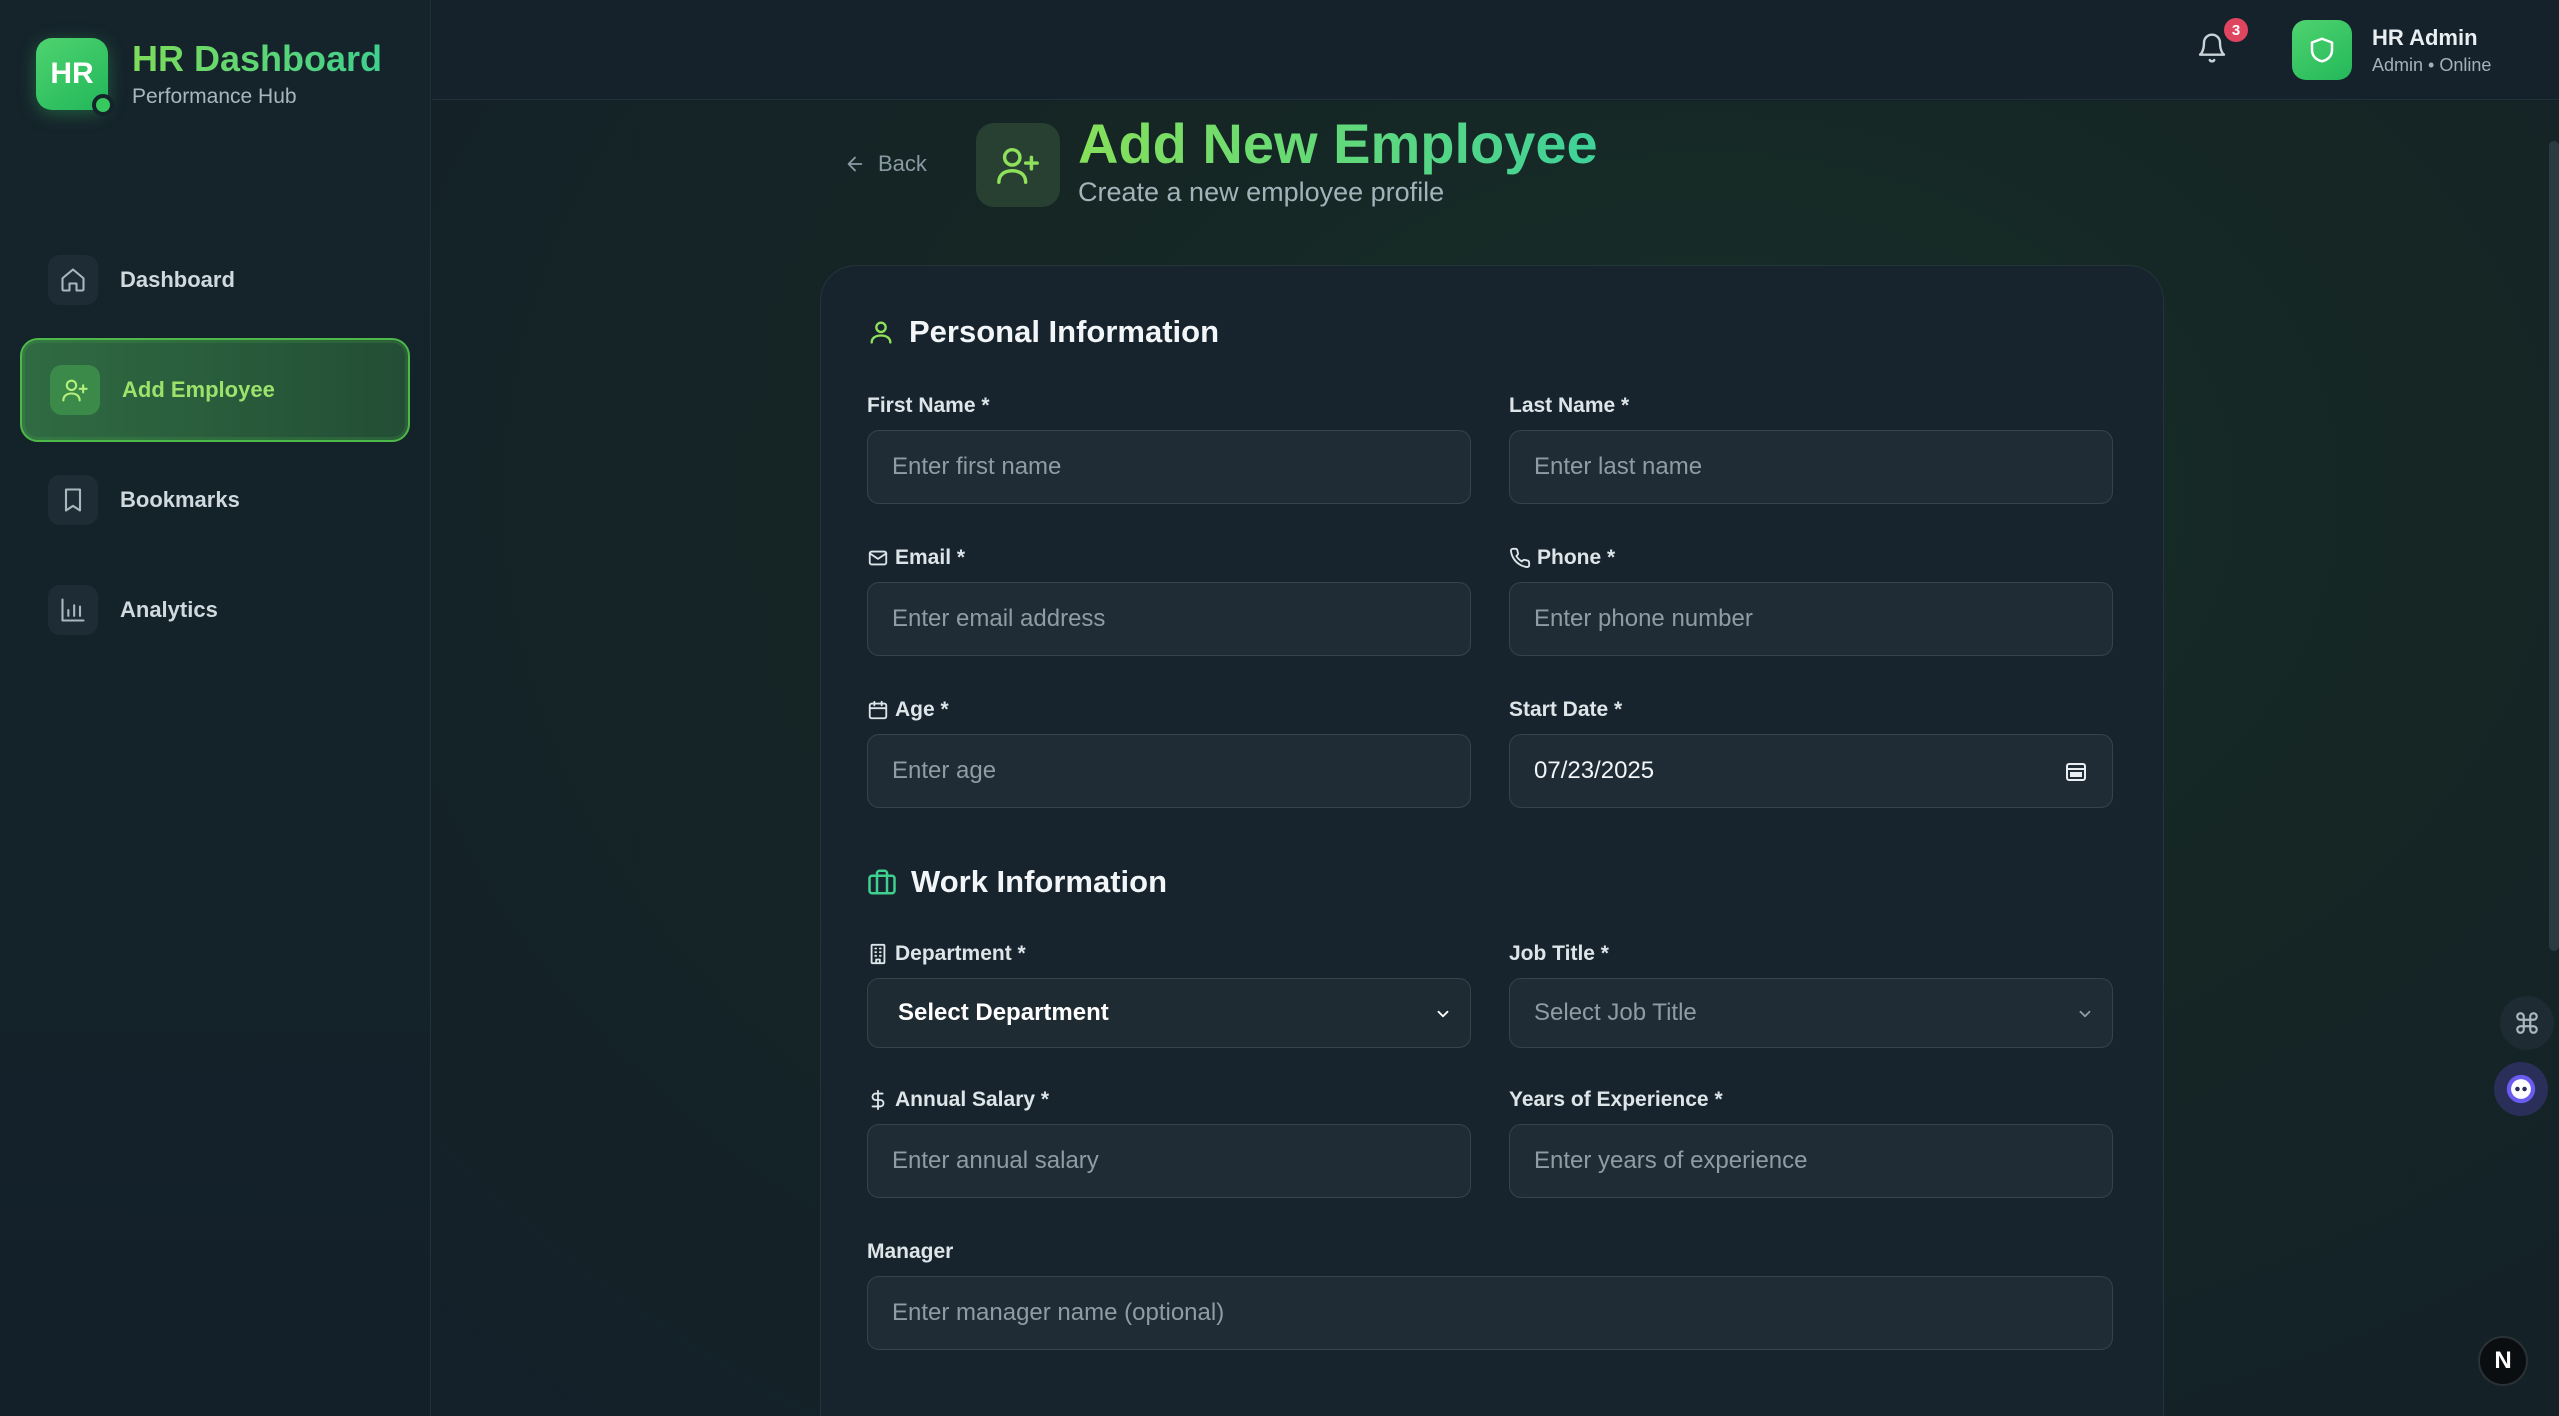 This screenshot has width=2559, height=1416. I want to click on brand: HR HR Dashboard Performance Hub, so click(209, 77).